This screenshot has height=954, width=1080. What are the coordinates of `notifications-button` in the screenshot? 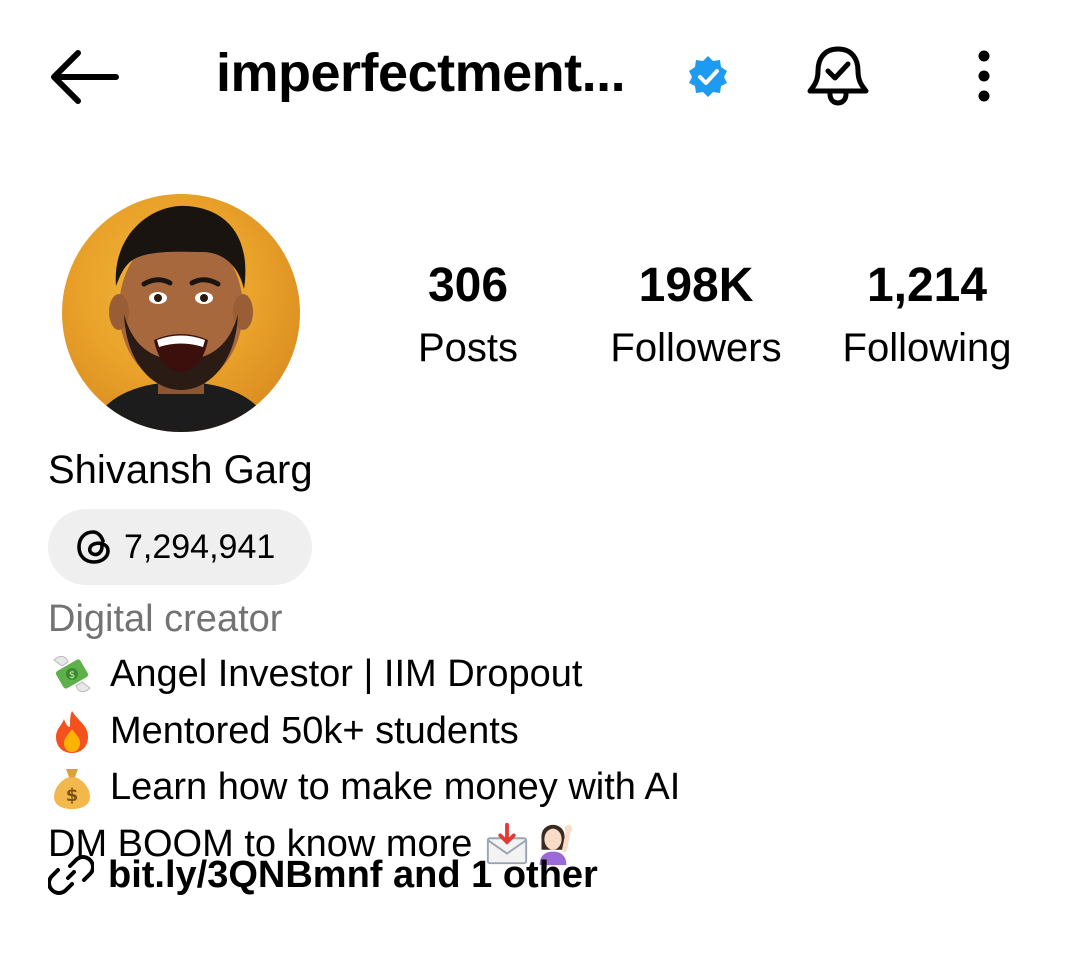 It's located at (838, 75).